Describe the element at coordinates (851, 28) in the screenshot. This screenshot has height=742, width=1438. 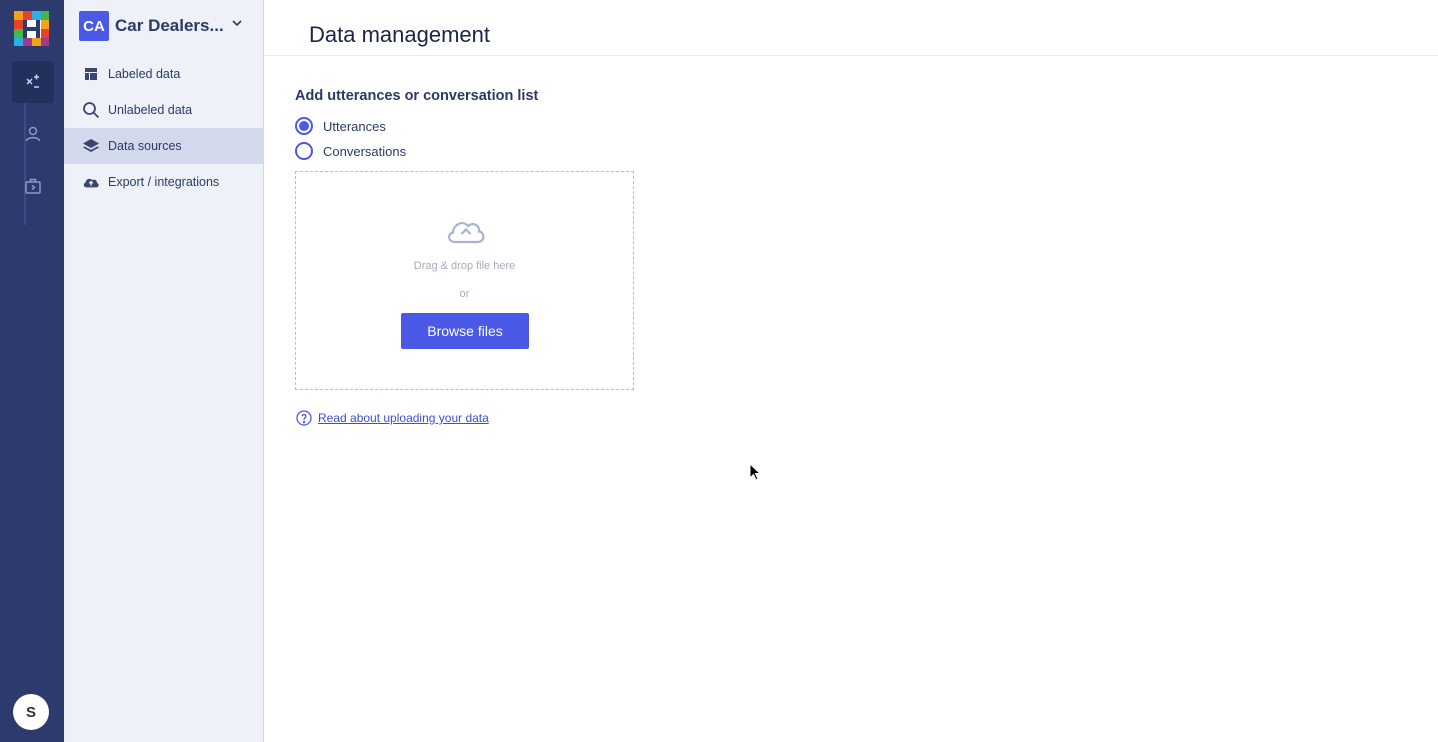
I see `page-header: Data management` at that location.